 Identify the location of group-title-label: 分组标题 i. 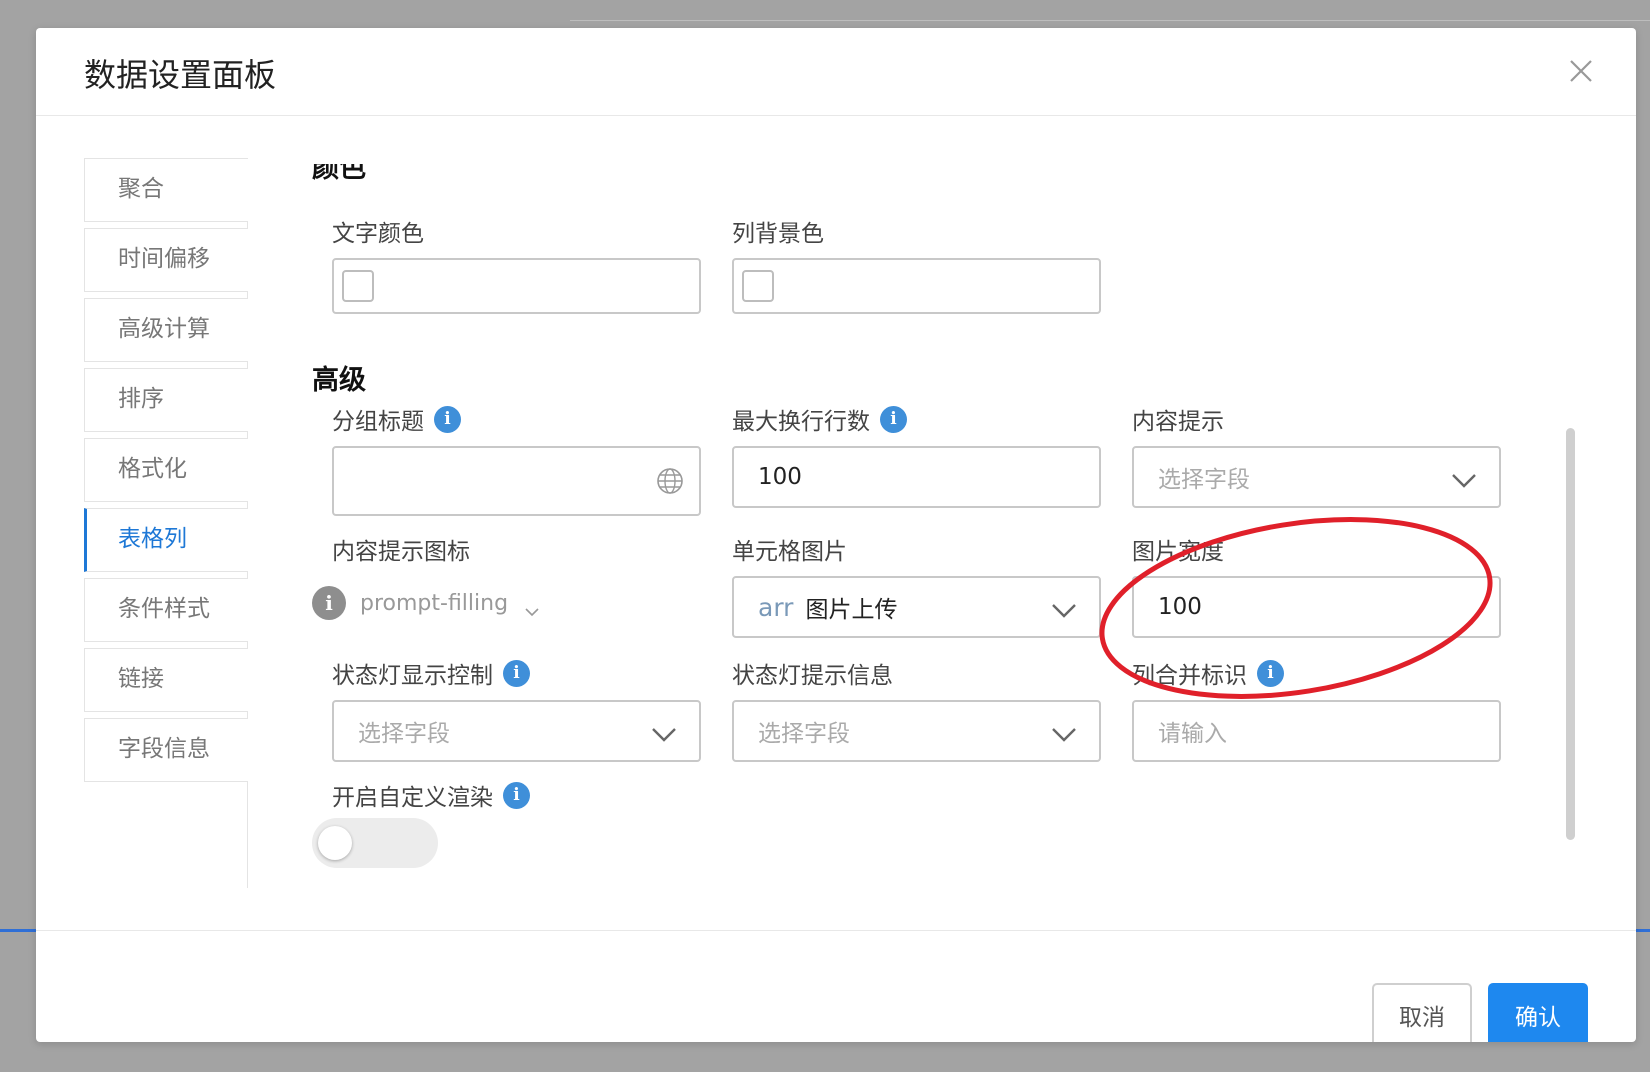
(396, 419).